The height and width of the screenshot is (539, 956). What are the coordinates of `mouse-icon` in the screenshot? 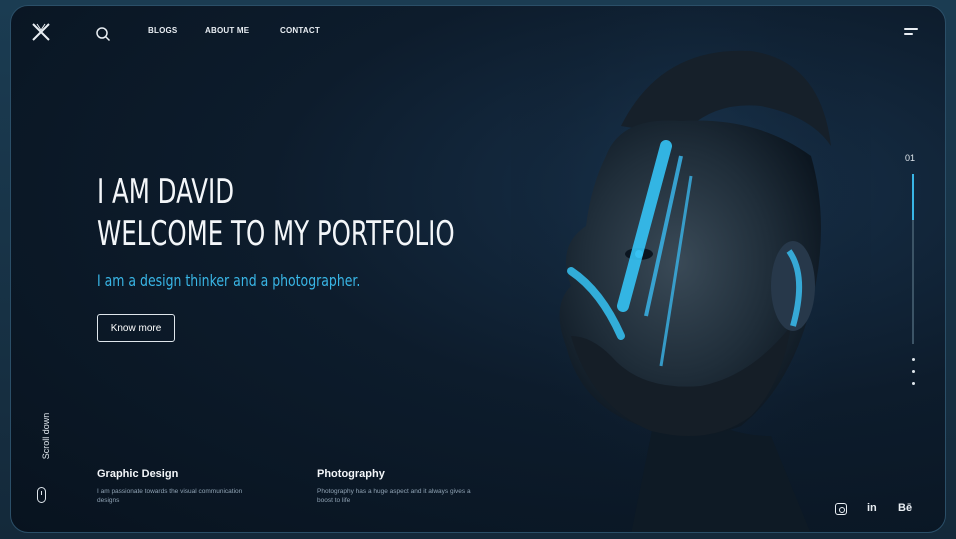 It's located at (41, 495).